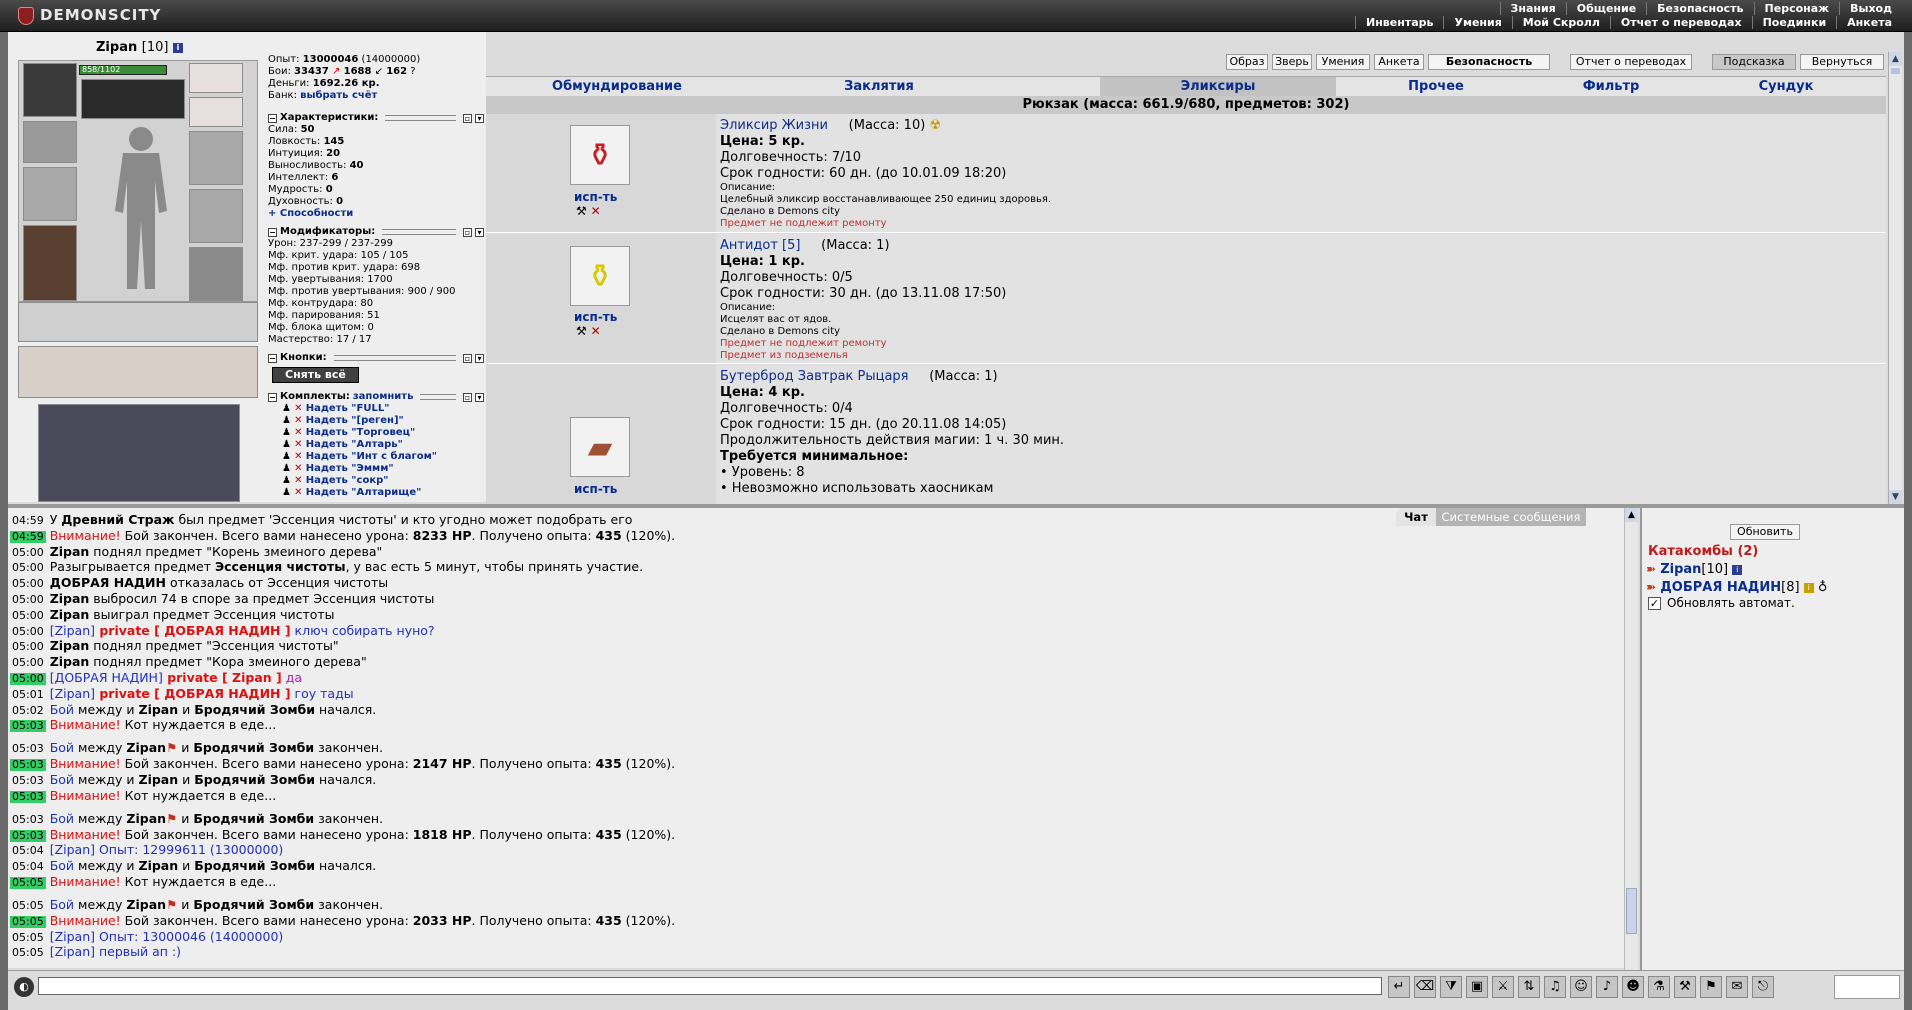 The width and height of the screenshot is (1912, 1010). What do you see at coordinates (1399, 62) in the screenshot?
I see `profile-button: Анкета` at bounding box center [1399, 62].